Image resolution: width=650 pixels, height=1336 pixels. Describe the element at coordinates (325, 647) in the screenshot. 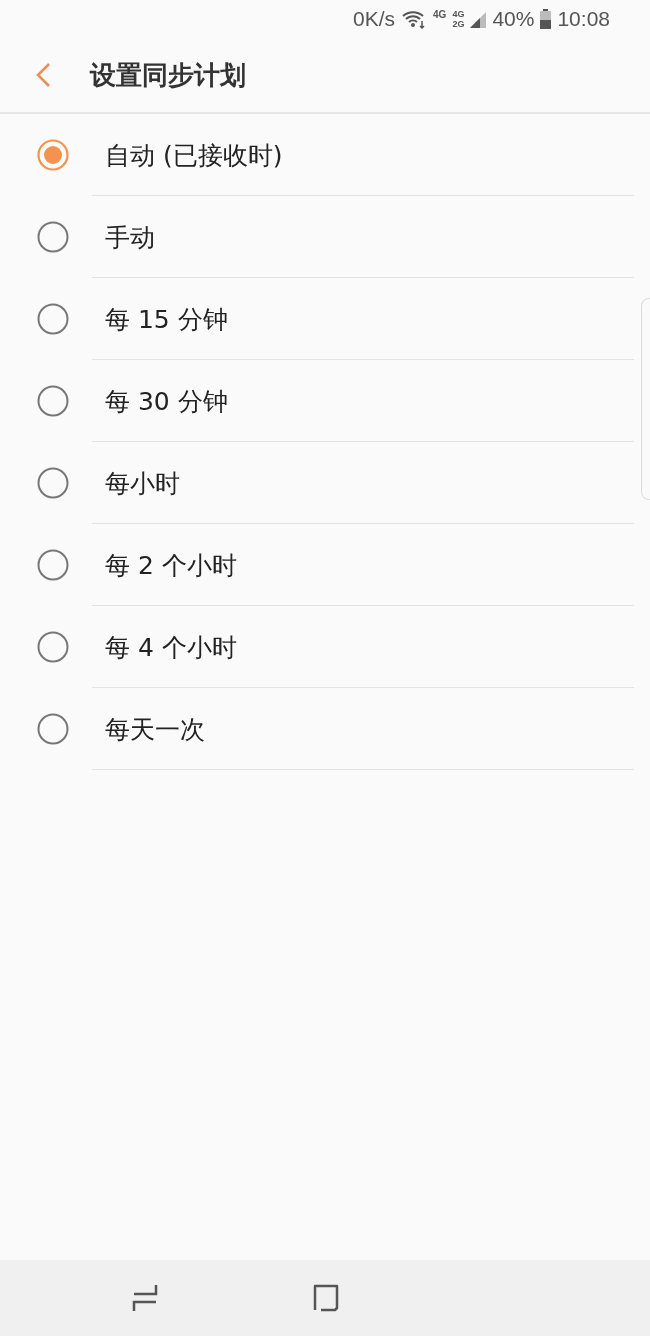

I see `radio-option: 每 4 个小时` at that location.